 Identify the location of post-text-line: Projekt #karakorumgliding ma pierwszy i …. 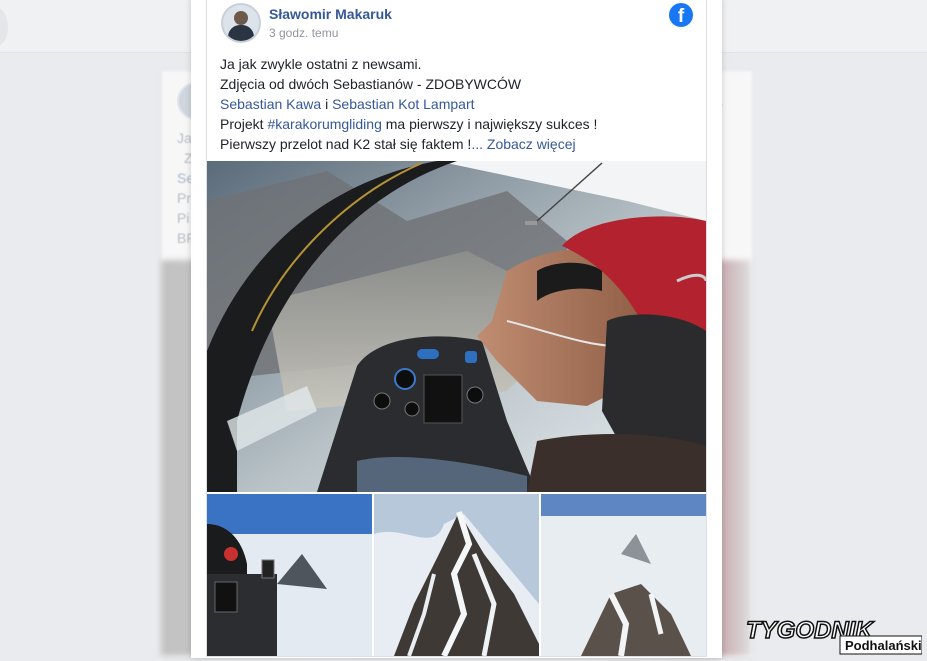
(460, 124).